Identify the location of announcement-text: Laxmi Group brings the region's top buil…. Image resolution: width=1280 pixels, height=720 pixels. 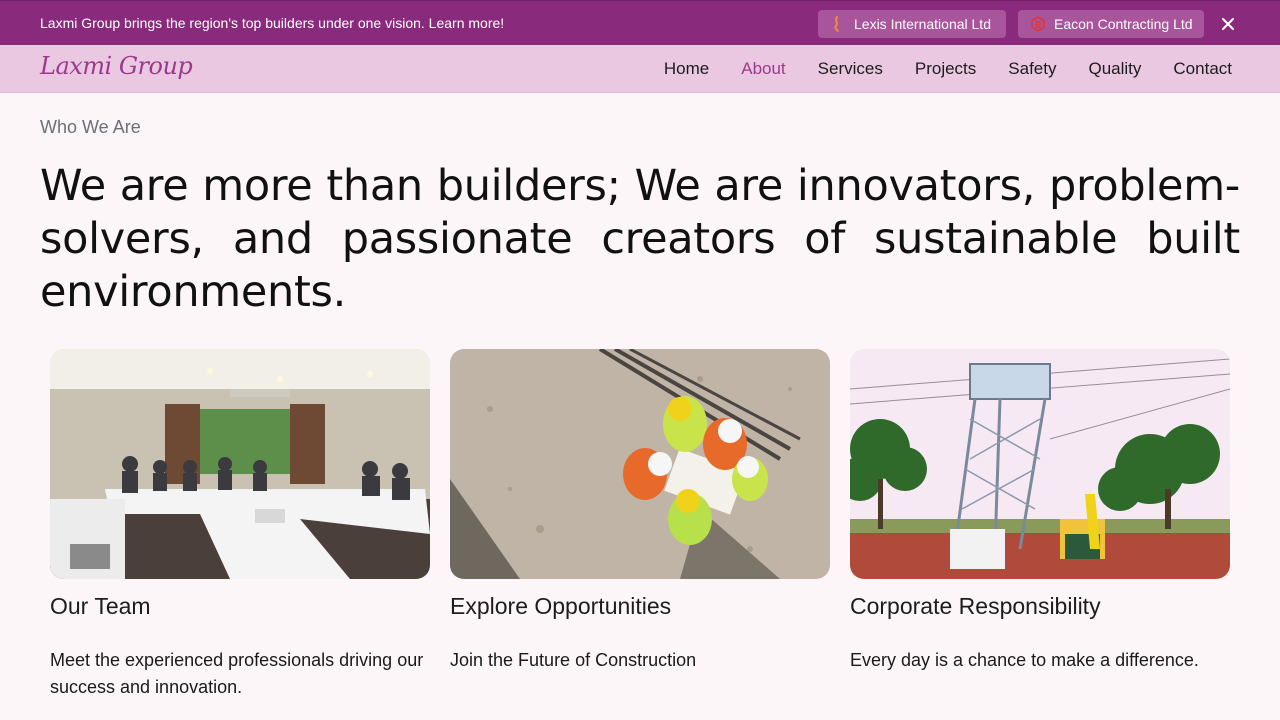
(272, 23).